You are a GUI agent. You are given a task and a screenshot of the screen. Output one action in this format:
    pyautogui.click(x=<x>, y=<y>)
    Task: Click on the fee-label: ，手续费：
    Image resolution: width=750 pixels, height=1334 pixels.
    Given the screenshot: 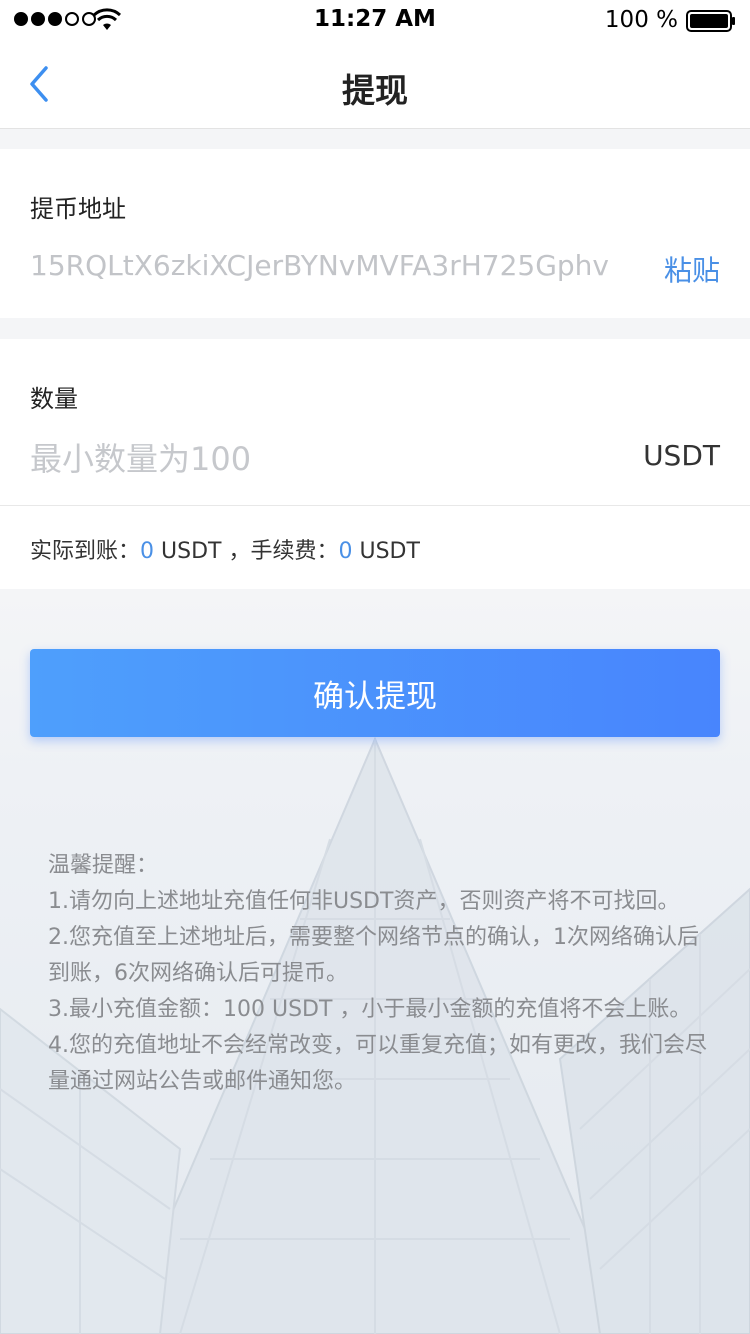 What is the action you would take?
    pyautogui.click(x=283, y=551)
    